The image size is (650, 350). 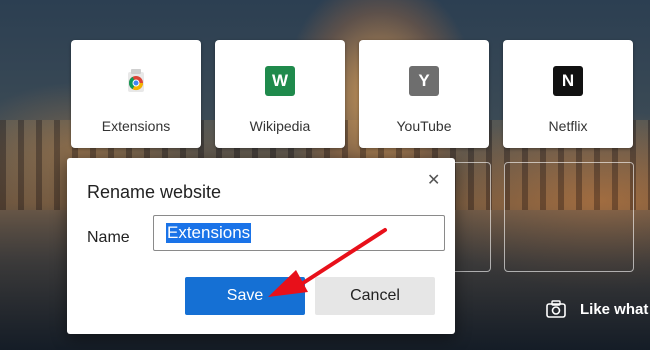 What do you see at coordinates (280, 126) in the screenshot?
I see `tile-label: Wikipedia` at bounding box center [280, 126].